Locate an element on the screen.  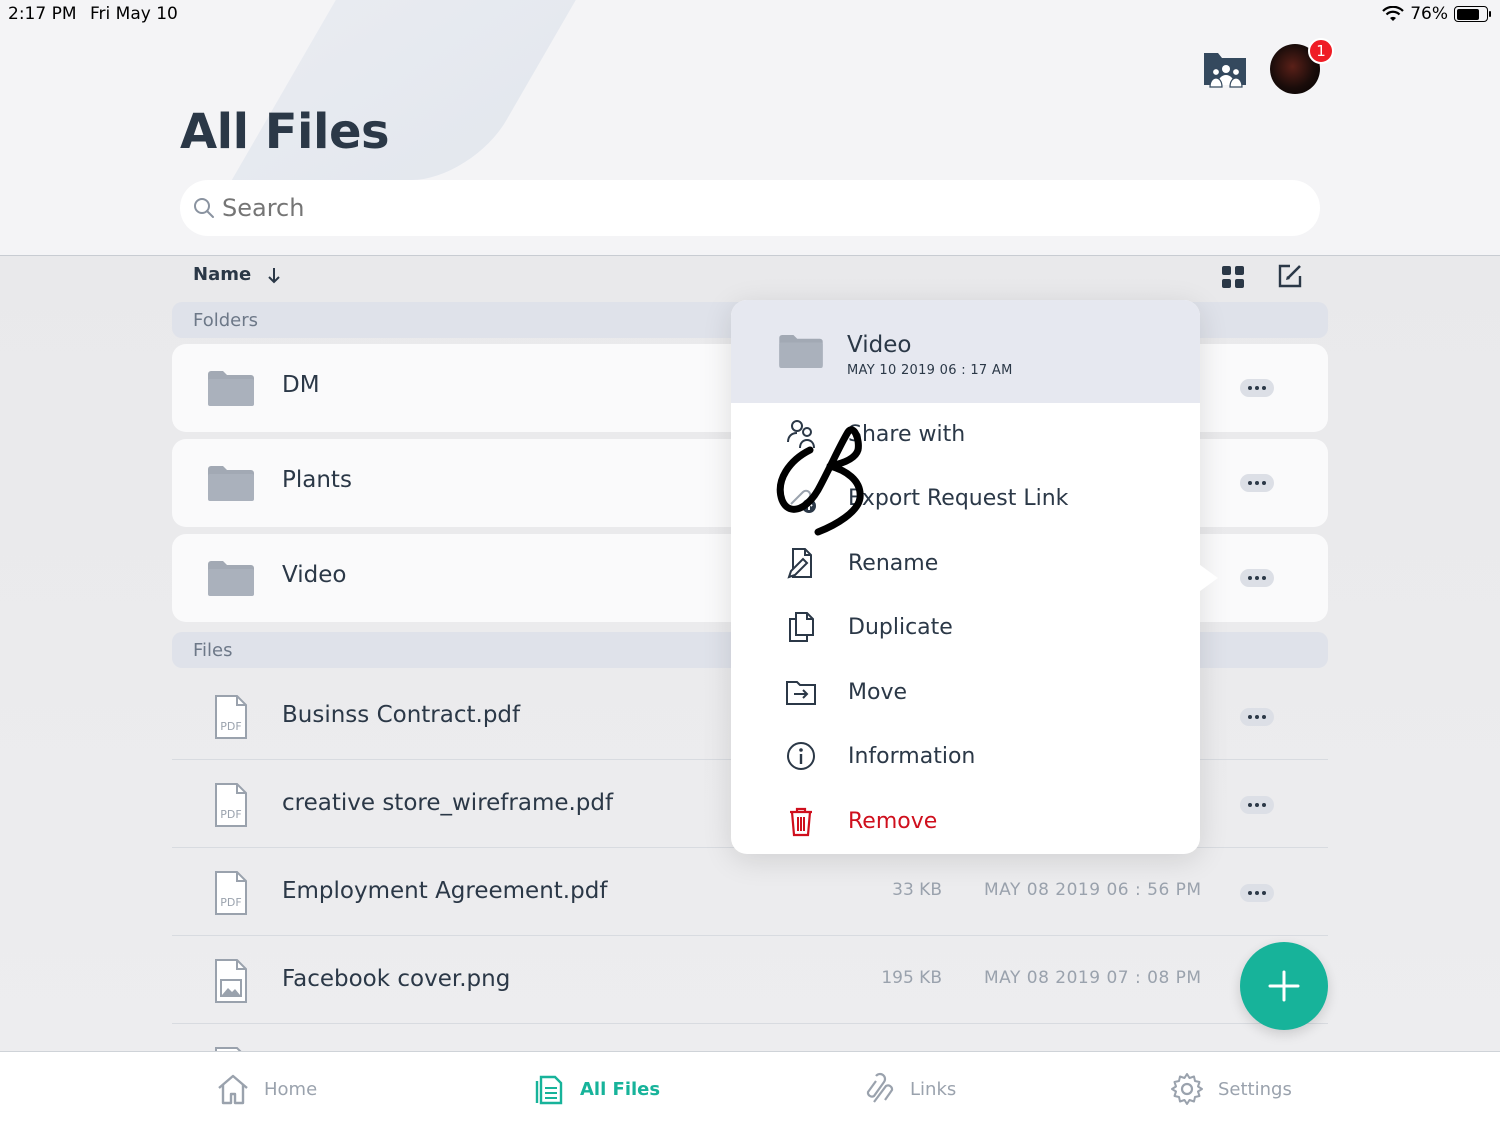
menu-export-request-link: Export Request Link is located at coordinates (965, 498).